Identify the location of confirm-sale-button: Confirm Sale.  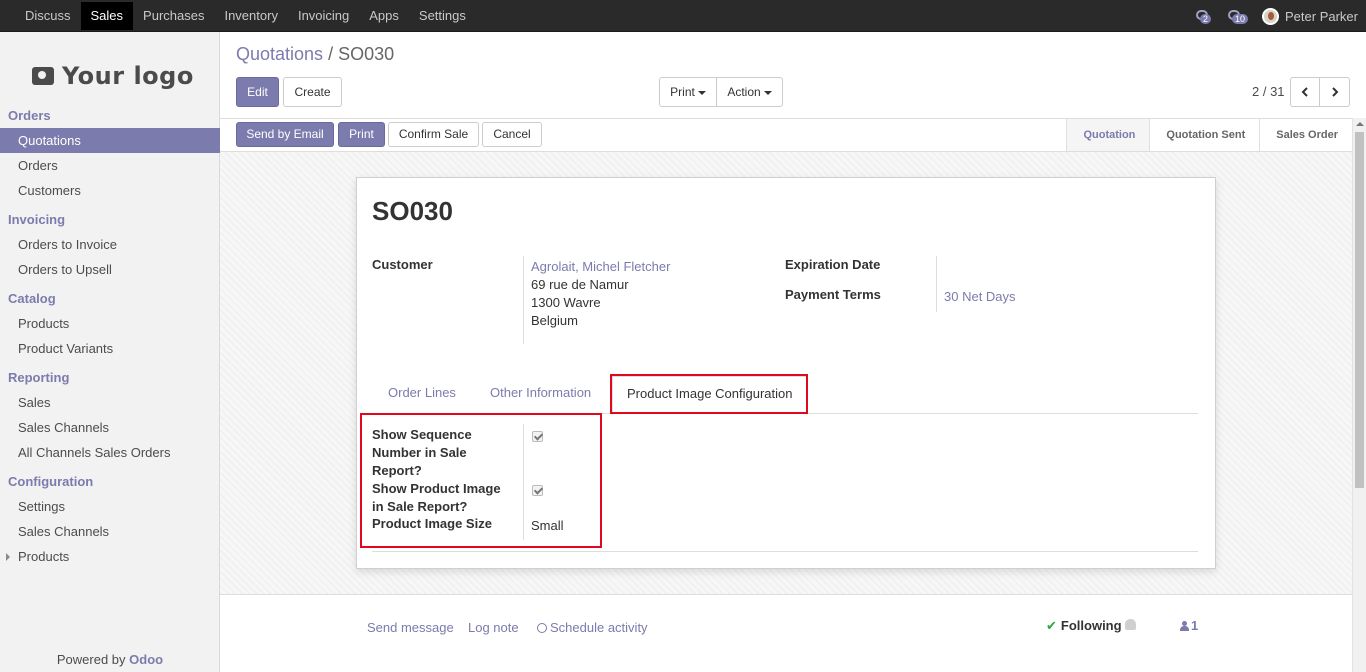
(433, 134).